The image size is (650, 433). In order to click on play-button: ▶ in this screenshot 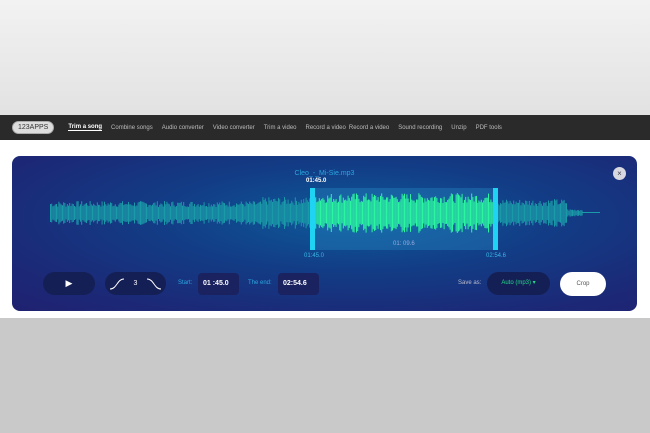, I will do `click(69, 283)`.